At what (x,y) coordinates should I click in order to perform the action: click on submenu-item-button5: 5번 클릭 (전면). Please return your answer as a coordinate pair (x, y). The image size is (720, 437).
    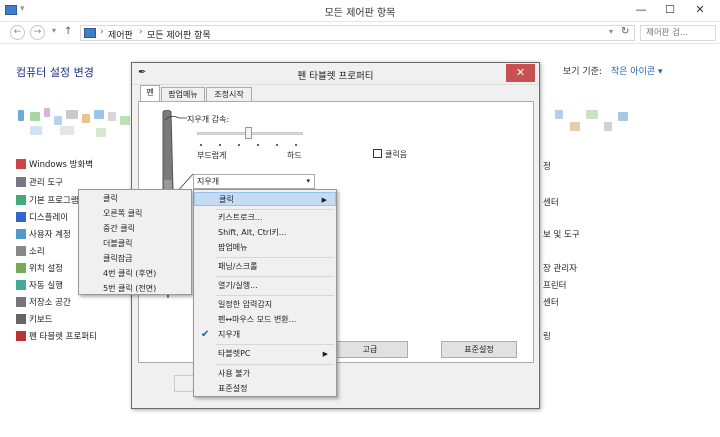
    Looking at the image, I should click on (135, 289).